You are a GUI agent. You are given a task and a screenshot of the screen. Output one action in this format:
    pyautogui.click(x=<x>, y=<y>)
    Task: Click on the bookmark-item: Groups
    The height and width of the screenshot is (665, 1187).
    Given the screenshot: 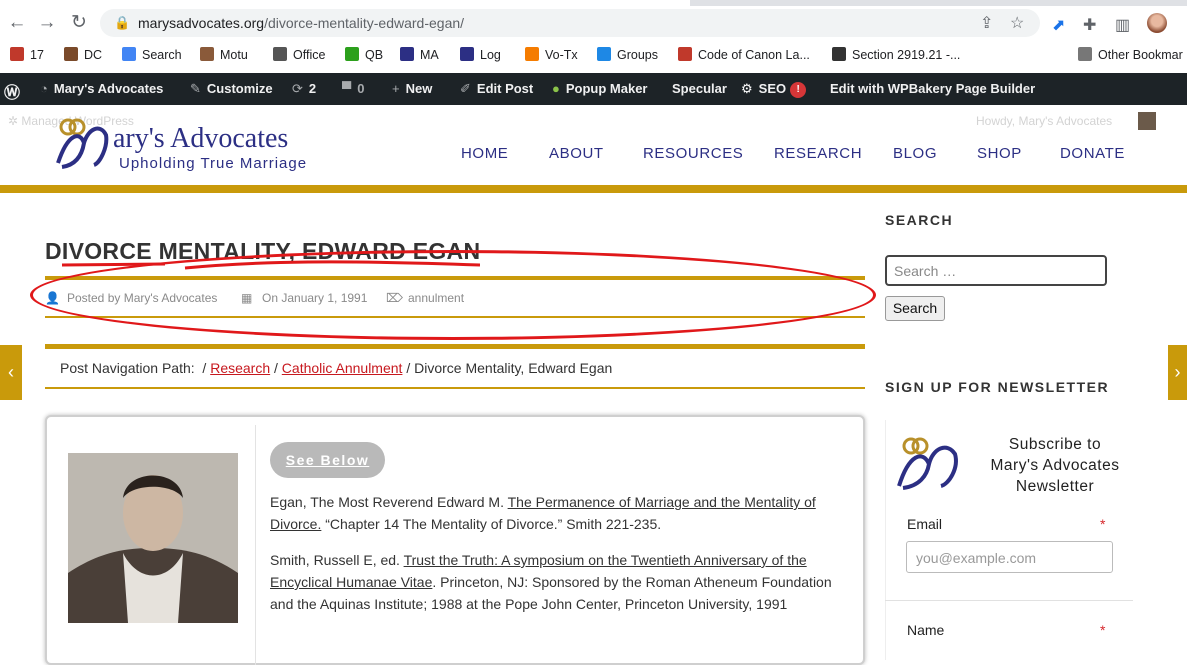 What is the action you would take?
    pyautogui.click(x=627, y=54)
    